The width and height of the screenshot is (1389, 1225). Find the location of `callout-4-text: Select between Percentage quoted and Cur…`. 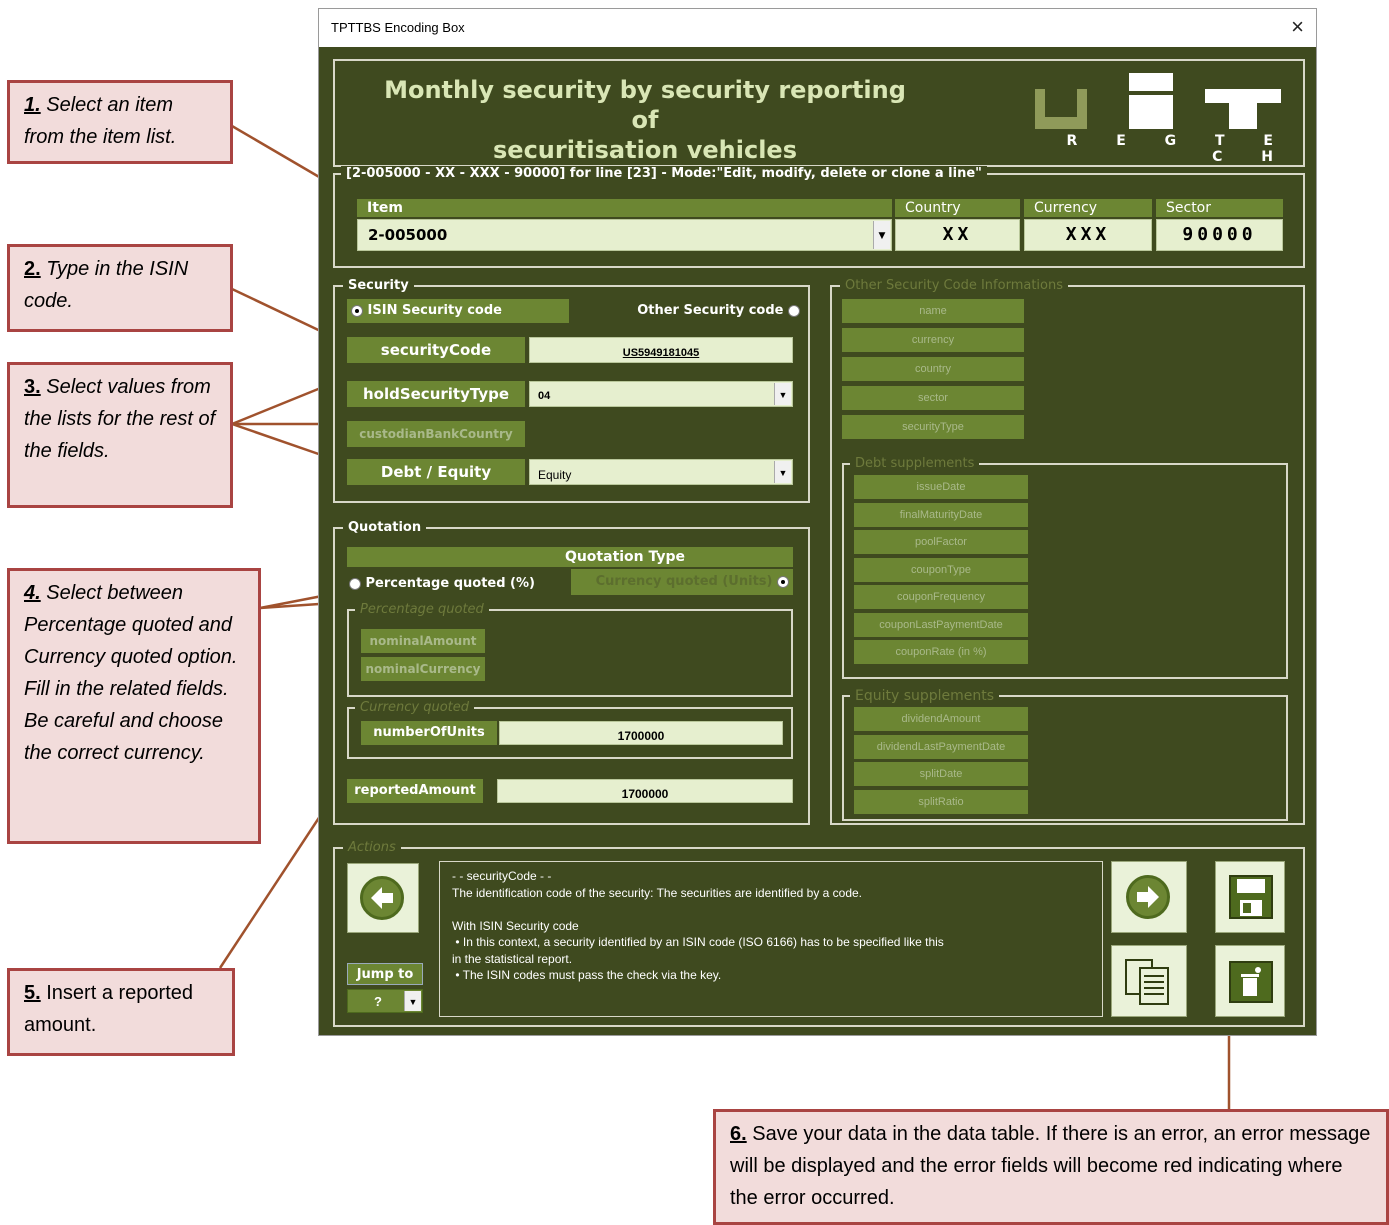

callout-4-text: Select between Percentage quoted and Cur… is located at coordinates (131, 673).